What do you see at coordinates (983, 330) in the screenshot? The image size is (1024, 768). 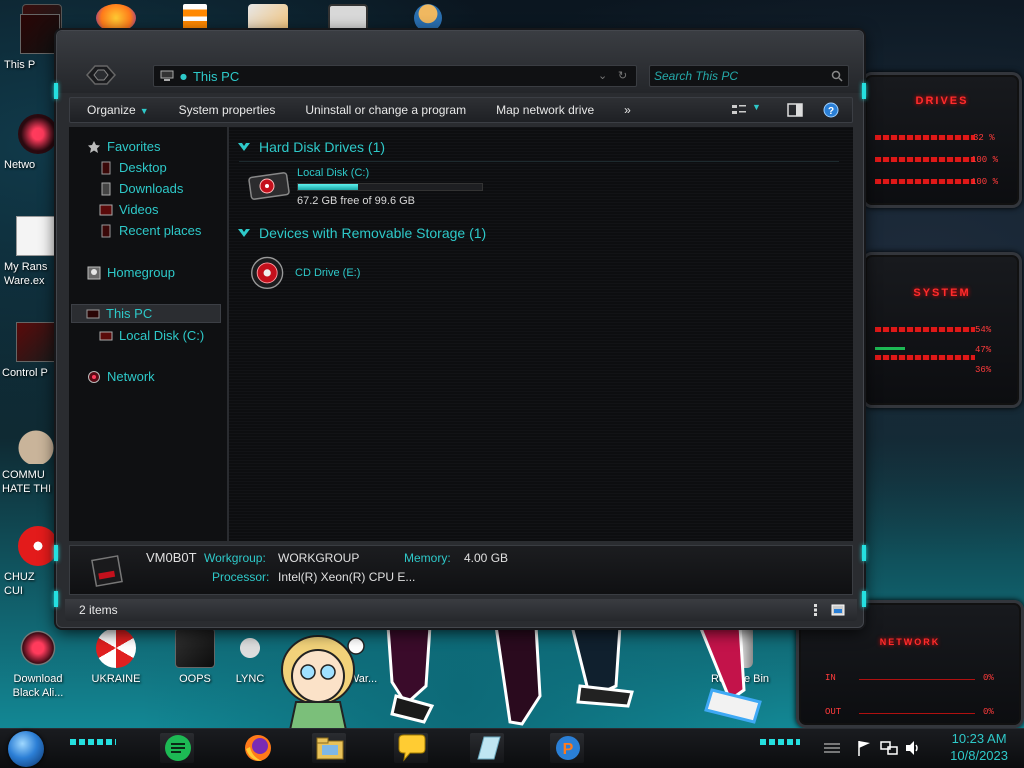 I see `system-value: 54%` at bounding box center [983, 330].